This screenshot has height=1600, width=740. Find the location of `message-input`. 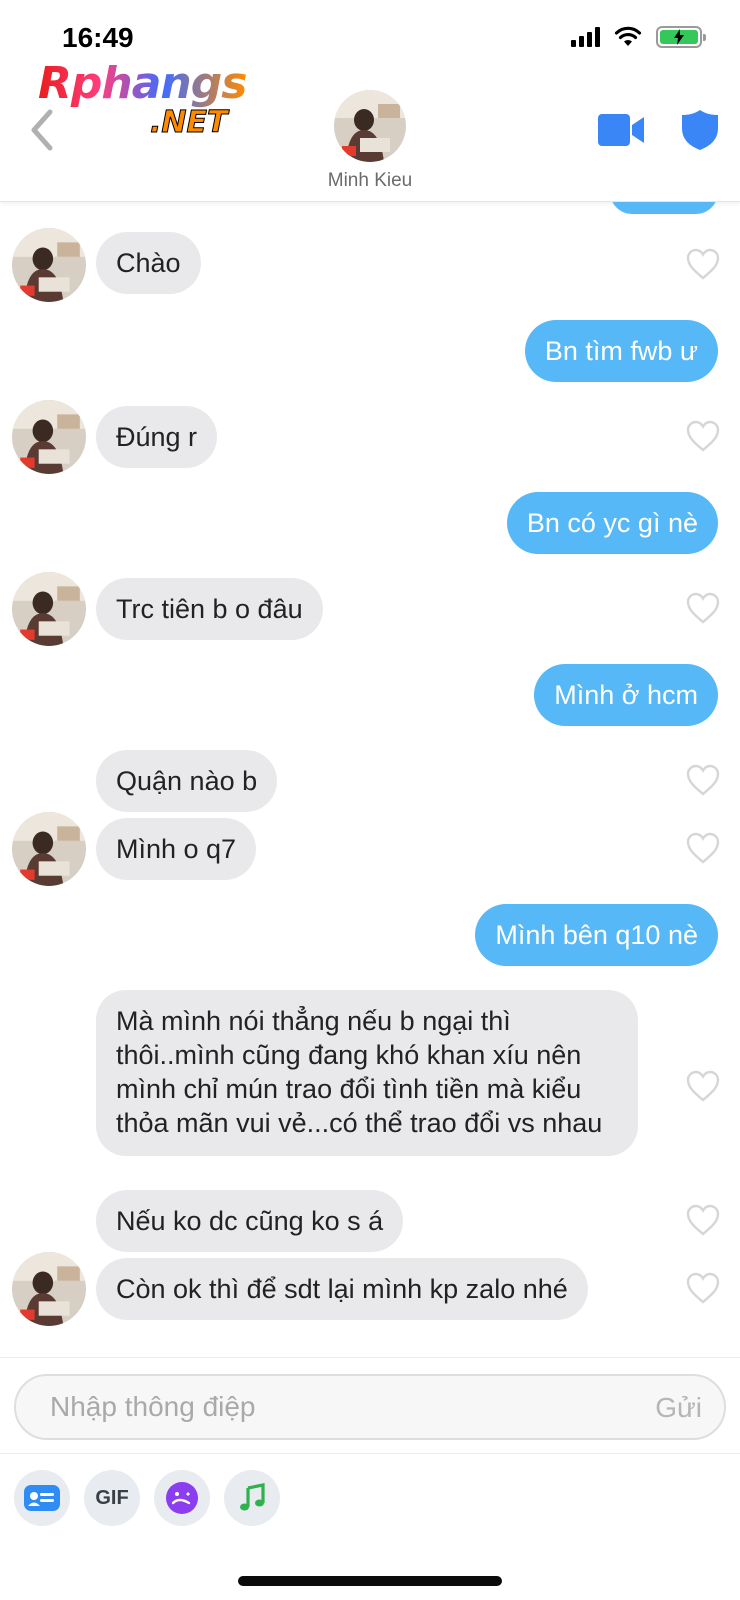

message-input is located at coordinates (330, 1407).